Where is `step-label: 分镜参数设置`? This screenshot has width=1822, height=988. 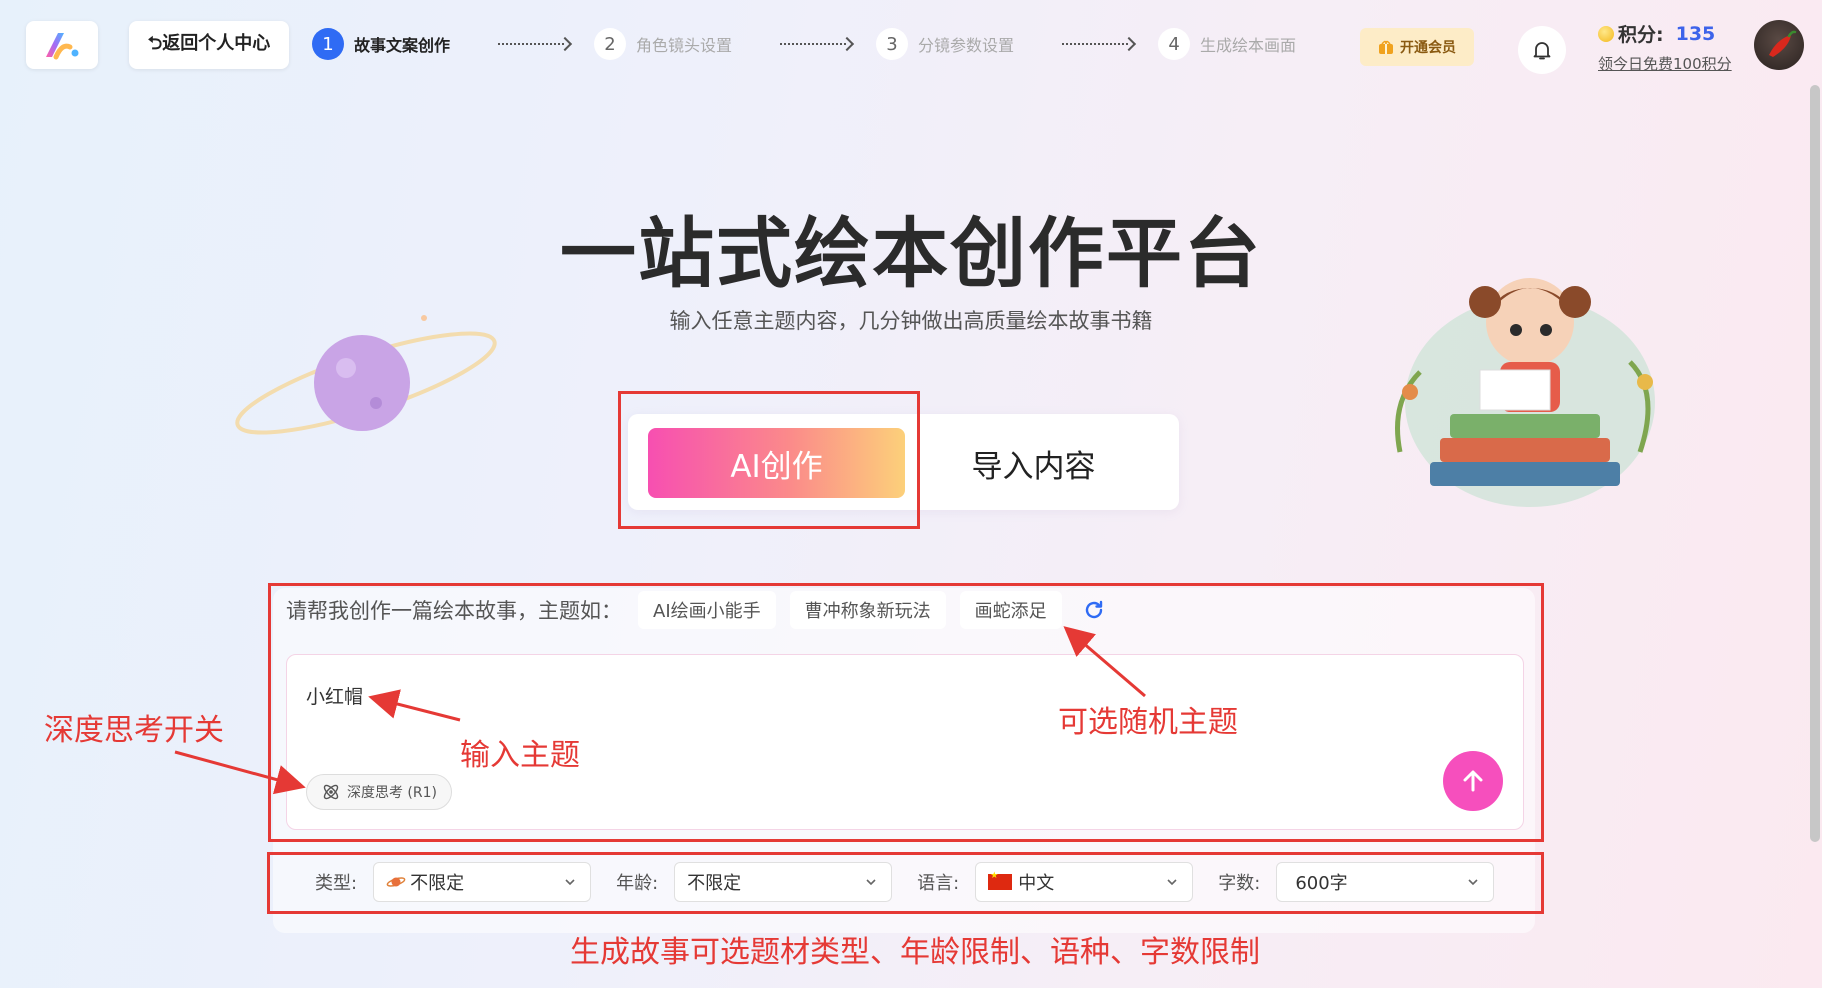 step-label: 分镜参数设置 is located at coordinates (966, 45).